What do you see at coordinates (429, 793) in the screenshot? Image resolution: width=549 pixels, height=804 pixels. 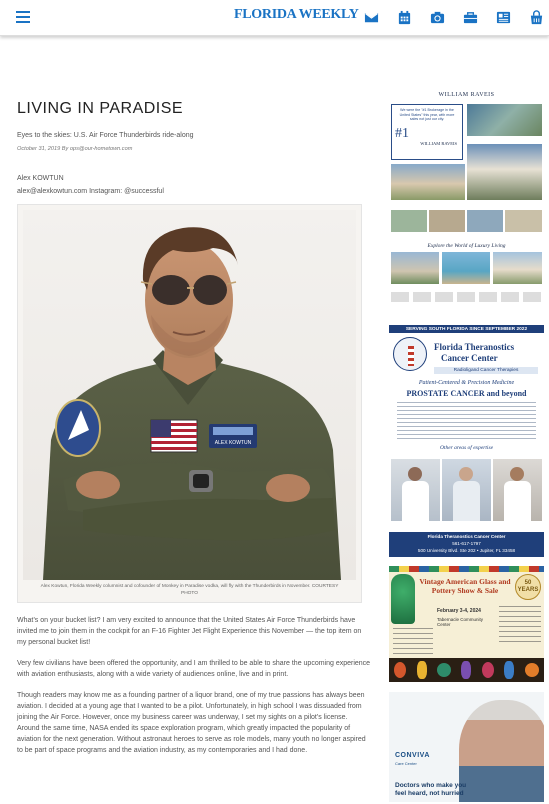 I see `ad4-slogan-line2: feel heard, not hurried` at bounding box center [429, 793].